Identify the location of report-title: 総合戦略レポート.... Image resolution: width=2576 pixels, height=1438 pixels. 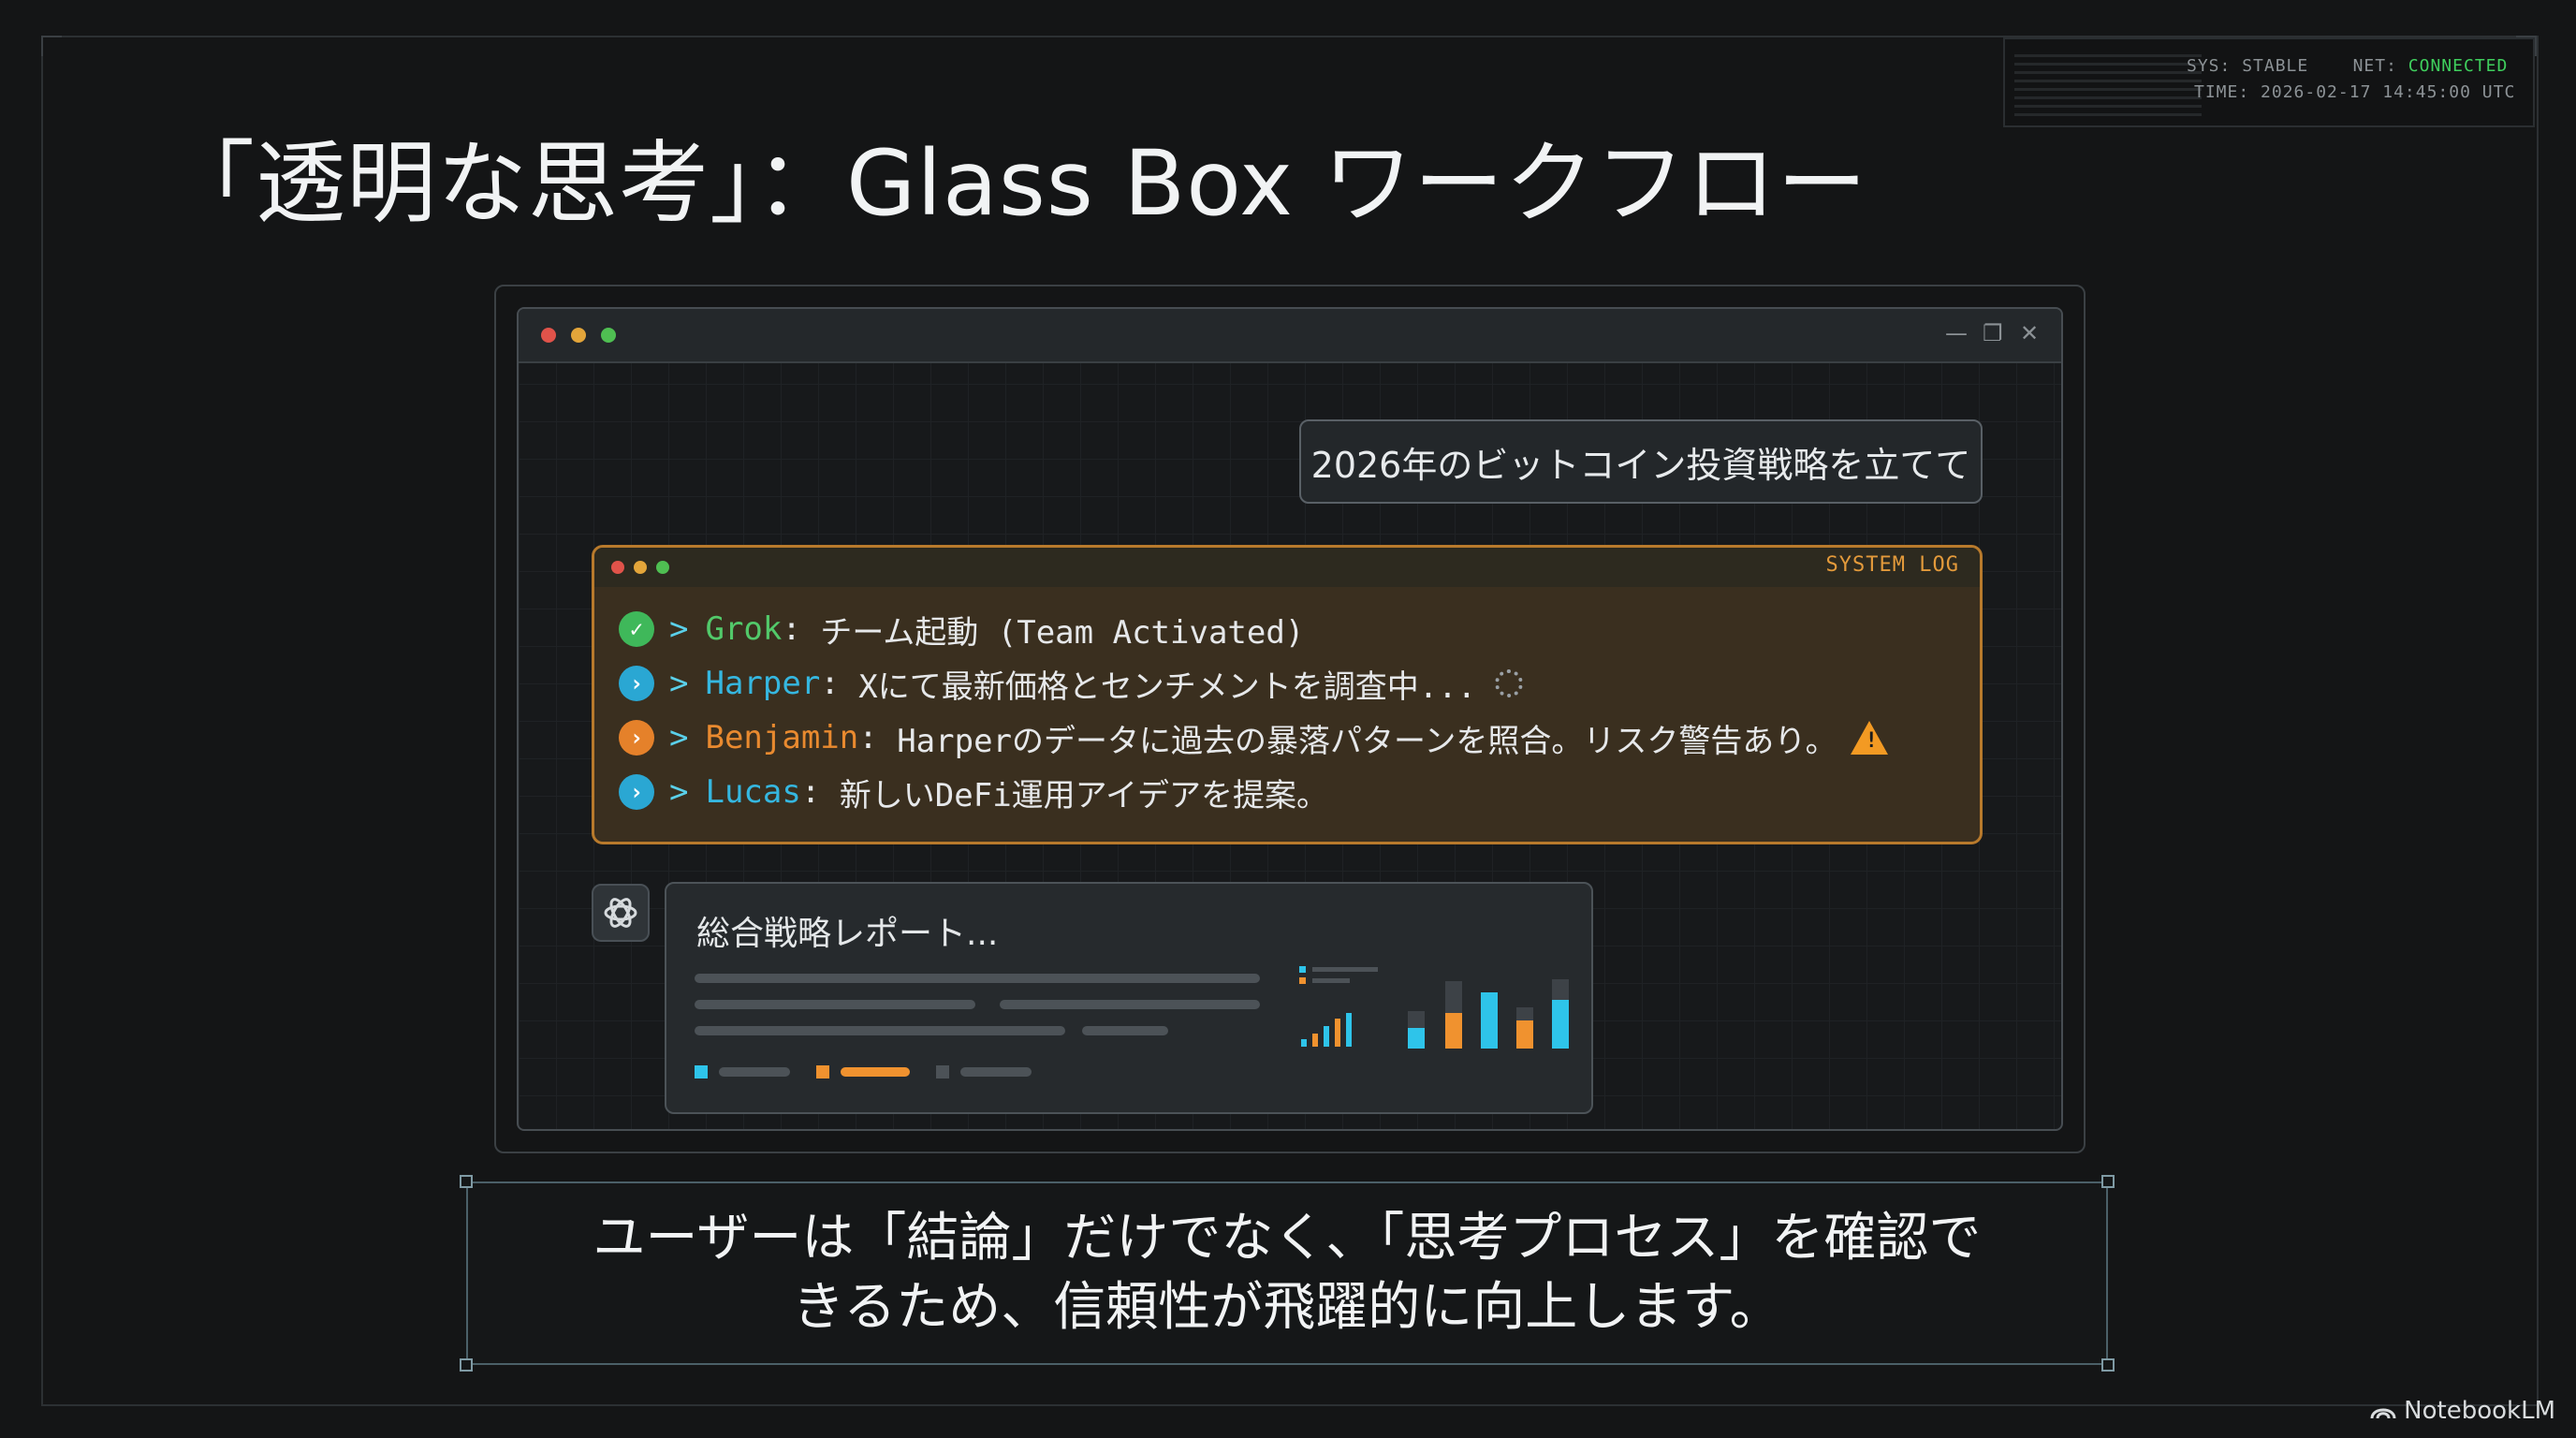
(848, 934).